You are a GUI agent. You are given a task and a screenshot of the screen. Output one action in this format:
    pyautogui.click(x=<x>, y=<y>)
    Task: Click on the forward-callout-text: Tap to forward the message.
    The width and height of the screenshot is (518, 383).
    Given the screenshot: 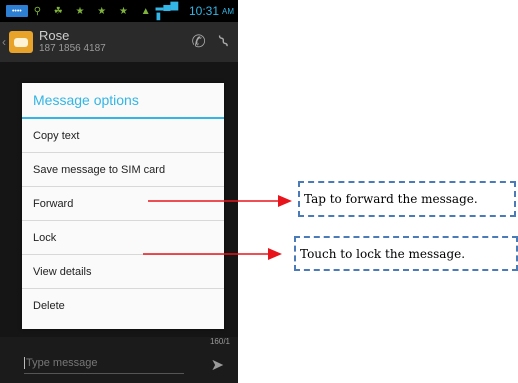 What is the action you would take?
    pyautogui.click(x=391, y=199)
    